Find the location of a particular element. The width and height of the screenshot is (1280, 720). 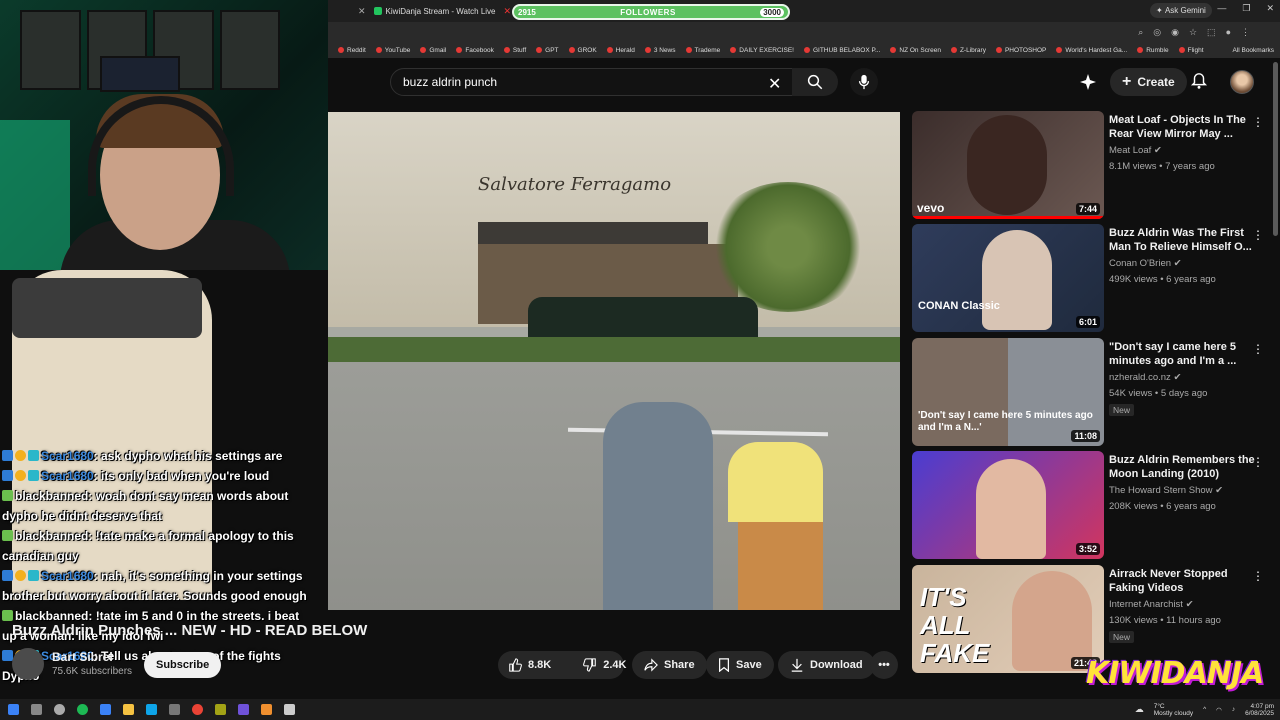

rec-thumbnail: vevo 7:44 is located at coordinates (1008, 165).